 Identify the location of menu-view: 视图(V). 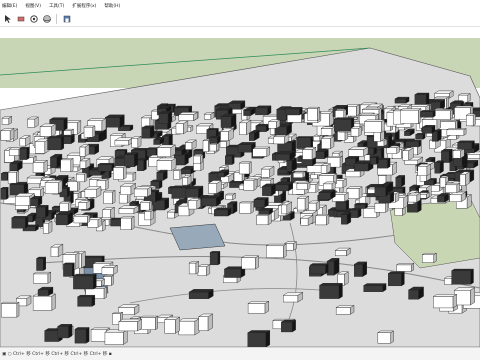
(33, 6).